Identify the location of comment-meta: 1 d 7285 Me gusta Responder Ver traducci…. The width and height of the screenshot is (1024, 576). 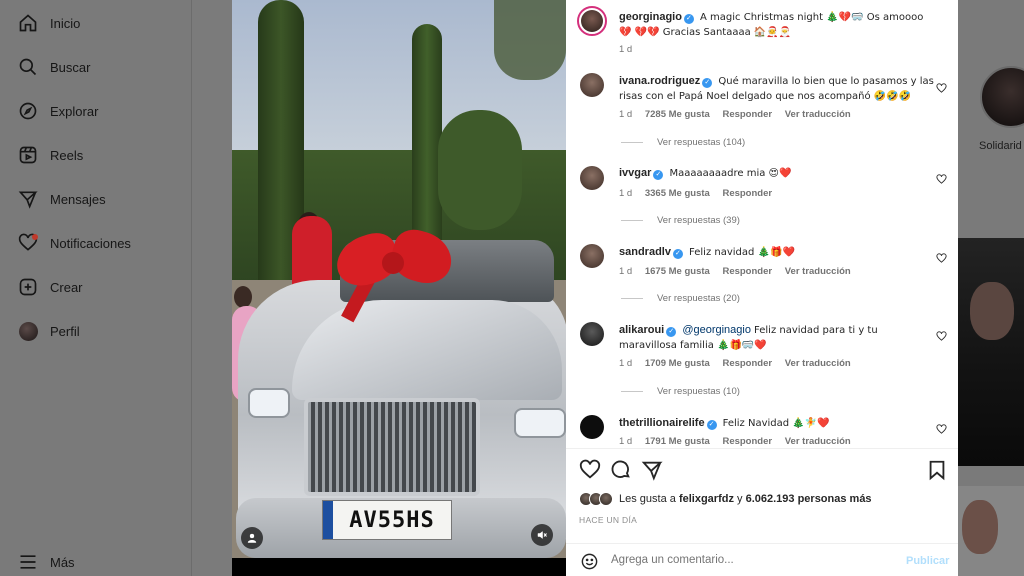
(740, 114).